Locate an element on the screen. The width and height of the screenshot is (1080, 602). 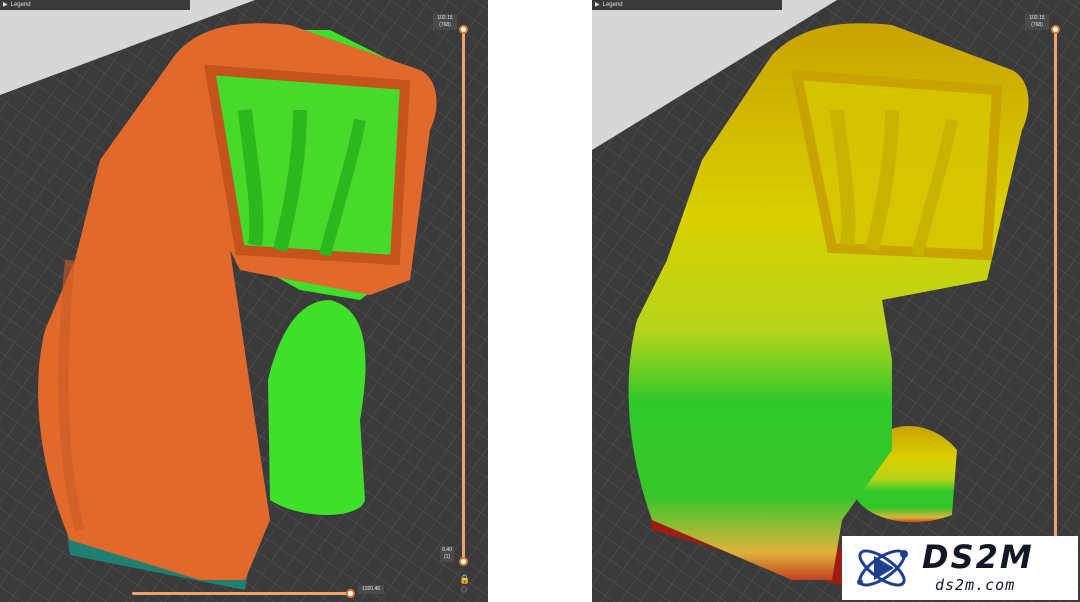
ds2m-logo: DS2M ds2m.com is located at coordinates (960, 568).